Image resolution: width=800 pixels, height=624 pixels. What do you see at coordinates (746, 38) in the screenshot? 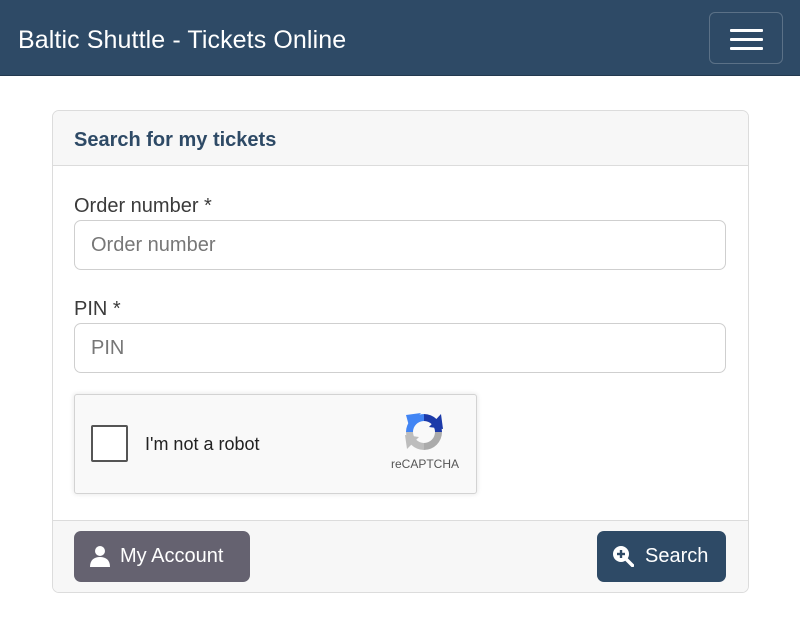
I see `menu-toggle-button` at bounding box center [746, 38].